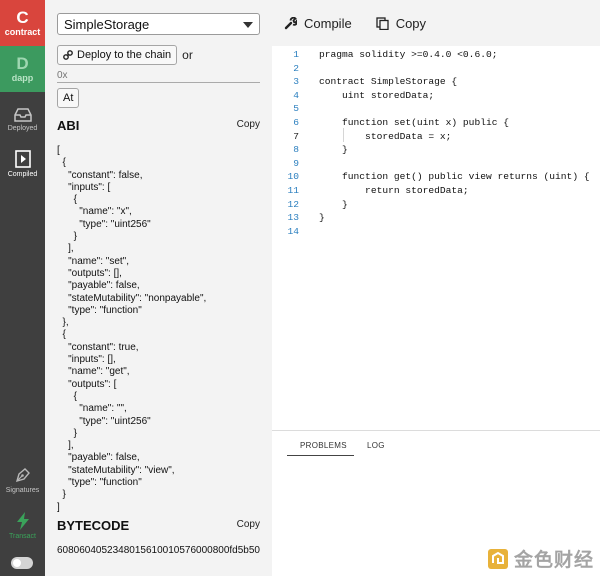 Image resolution: width=600 pixels, height=576 pixels. I want to click on inbox-icon, so click(22, 115).